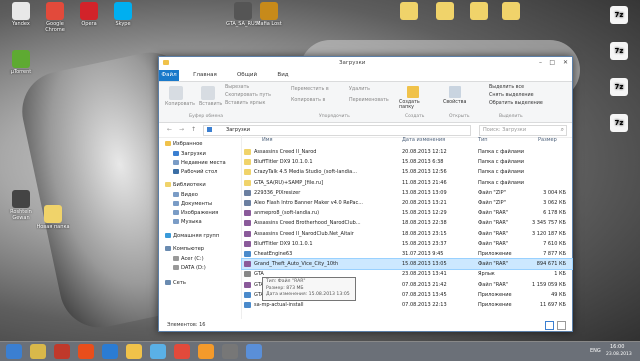 The width and height of the screenshot is (640, 361). I want to click on file-date: 15.08.2013 13:05, so click(424, 264).